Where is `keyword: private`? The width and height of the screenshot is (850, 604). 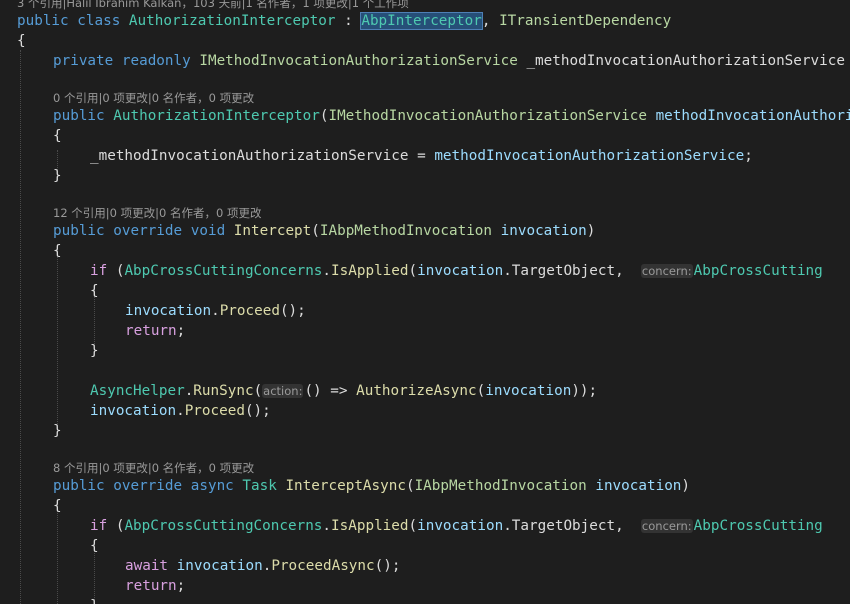
keyword: private is located at coordinates (83, 61).